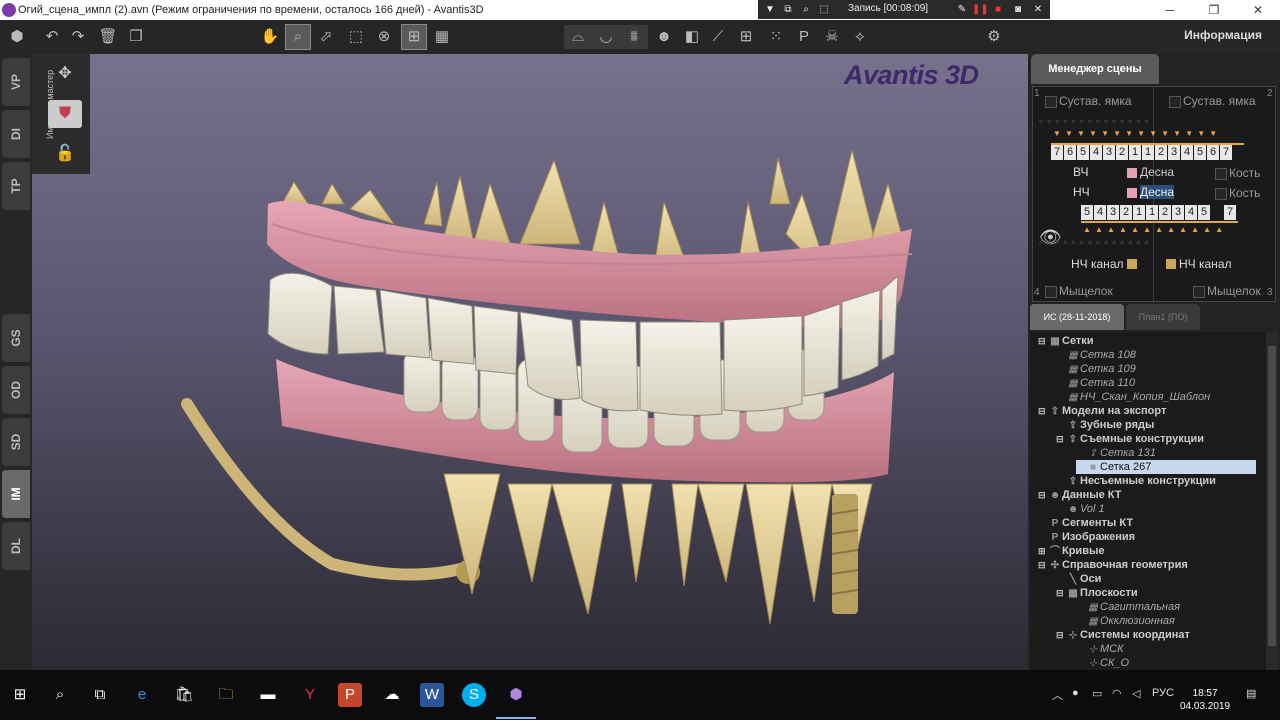 The image size is (1280, 720). Describe the element at coordinates (1136, 481) in the screenshot. I see `tree-item: ⇪ Несъемные конструкции` at that location.